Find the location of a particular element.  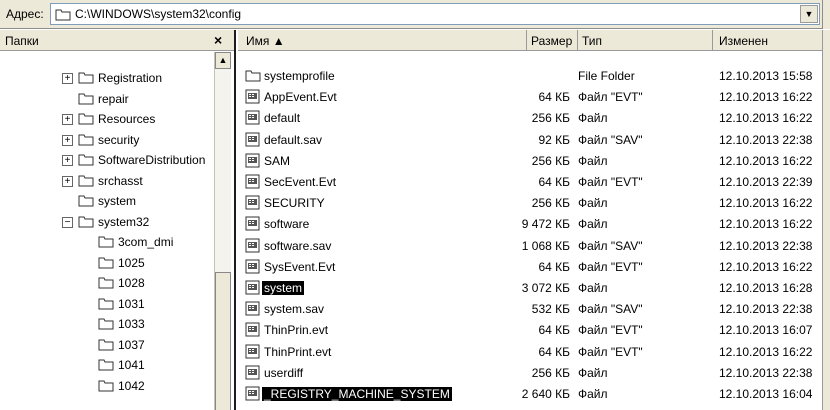

file-size: 92 КБ is located at coordinates (554, 139).